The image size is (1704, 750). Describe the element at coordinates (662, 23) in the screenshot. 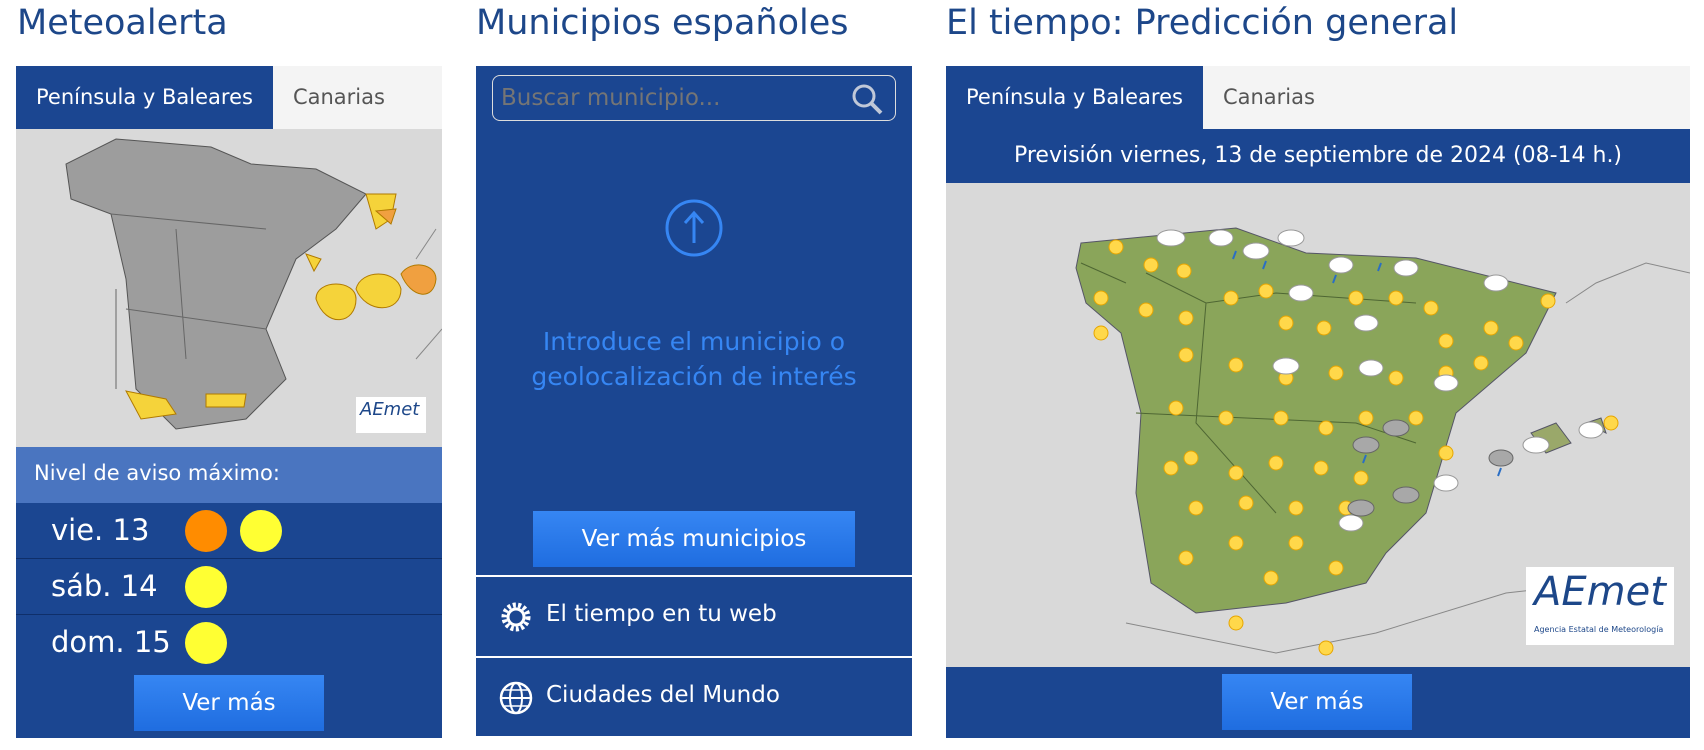

I see `municipios-title: Municipios españoles` at that location.